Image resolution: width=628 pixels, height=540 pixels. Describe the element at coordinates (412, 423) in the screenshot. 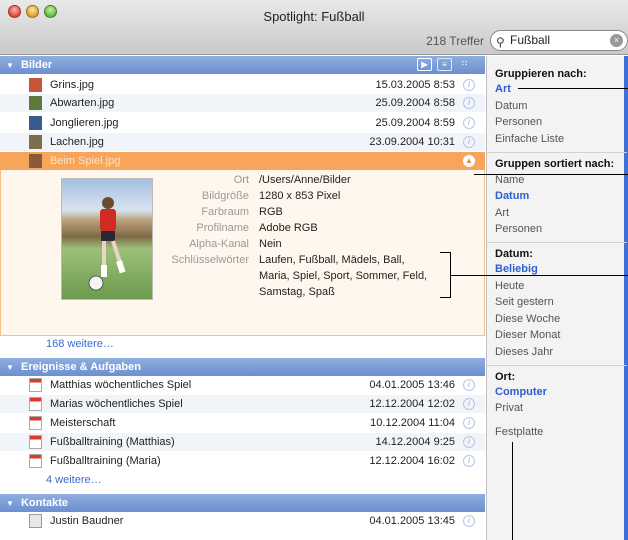

I see `event-date: 10.12.2004 11:04` at that location.